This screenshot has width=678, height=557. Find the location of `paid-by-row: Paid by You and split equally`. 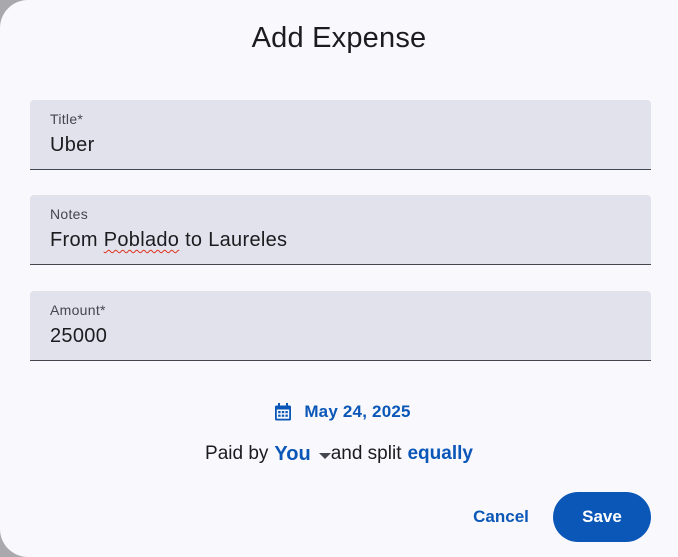

paid-by-row: Paid by You and split equally is located at coordinates (339, 454).